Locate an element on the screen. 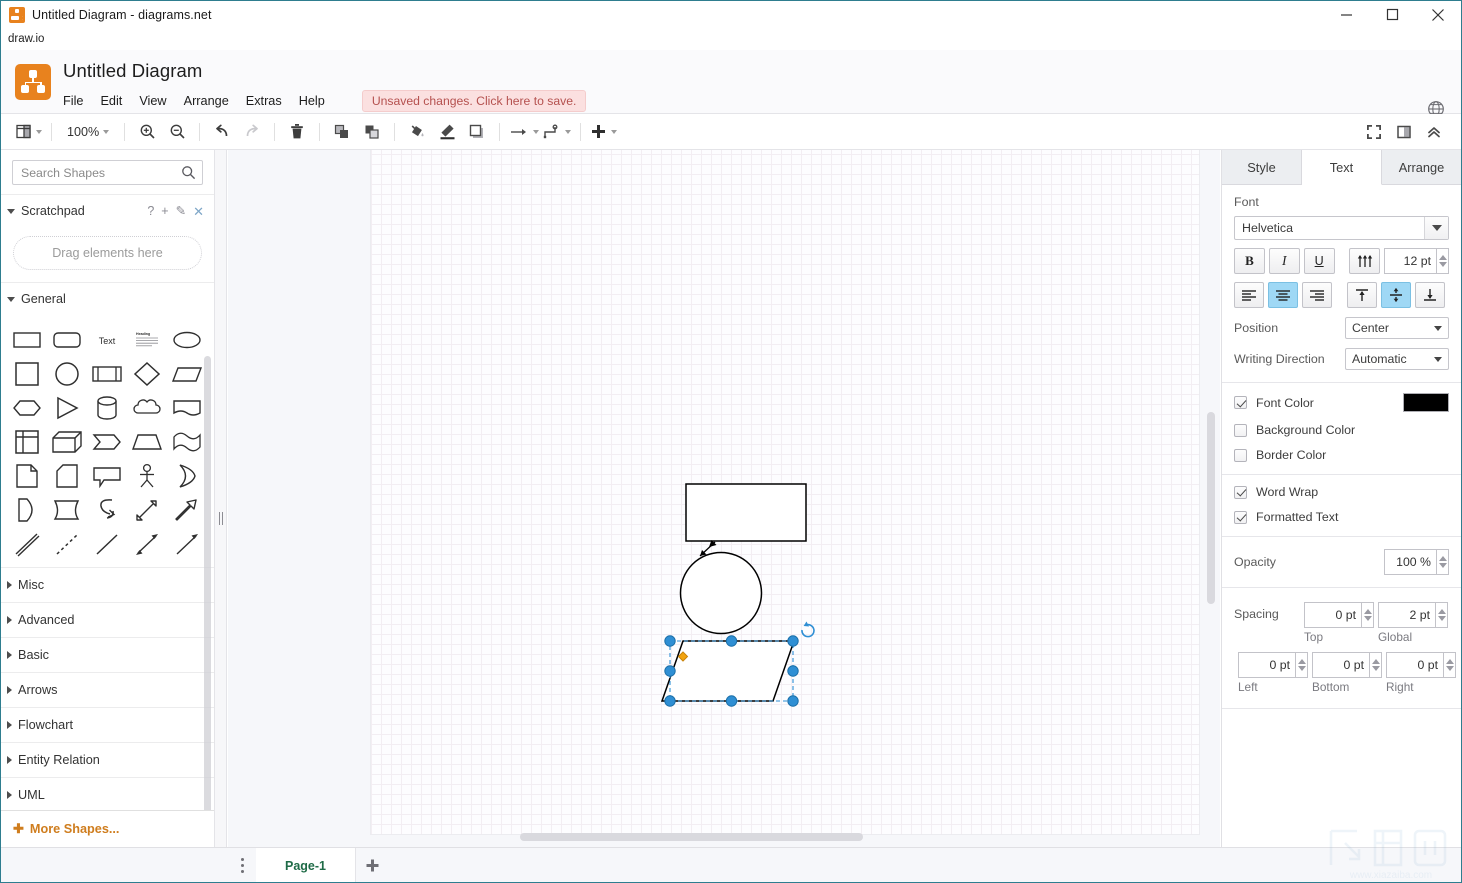  spacing-left-input is located at coordinates (1266, 665).